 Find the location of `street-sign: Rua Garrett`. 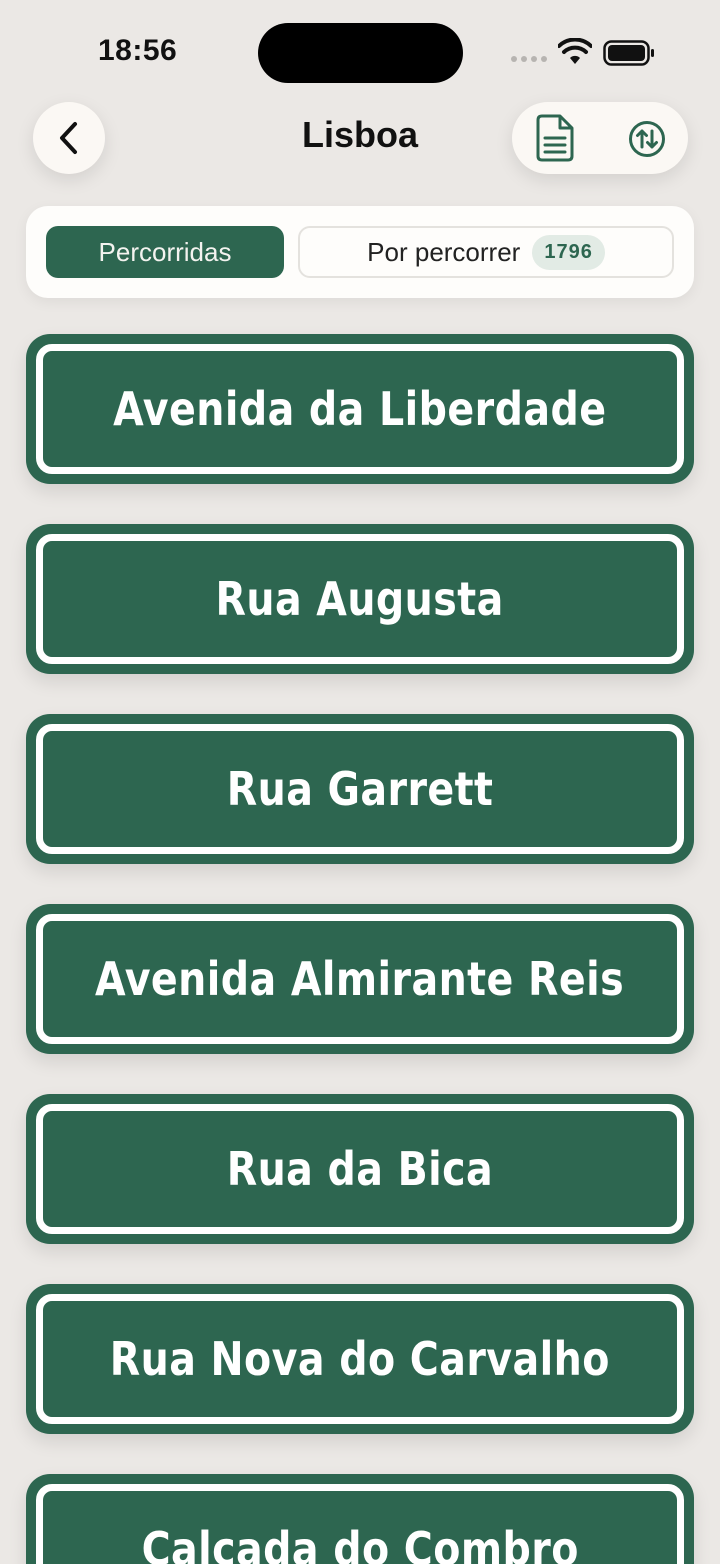

street-sign: Rua Garrett is located at coordinates (360, 789).